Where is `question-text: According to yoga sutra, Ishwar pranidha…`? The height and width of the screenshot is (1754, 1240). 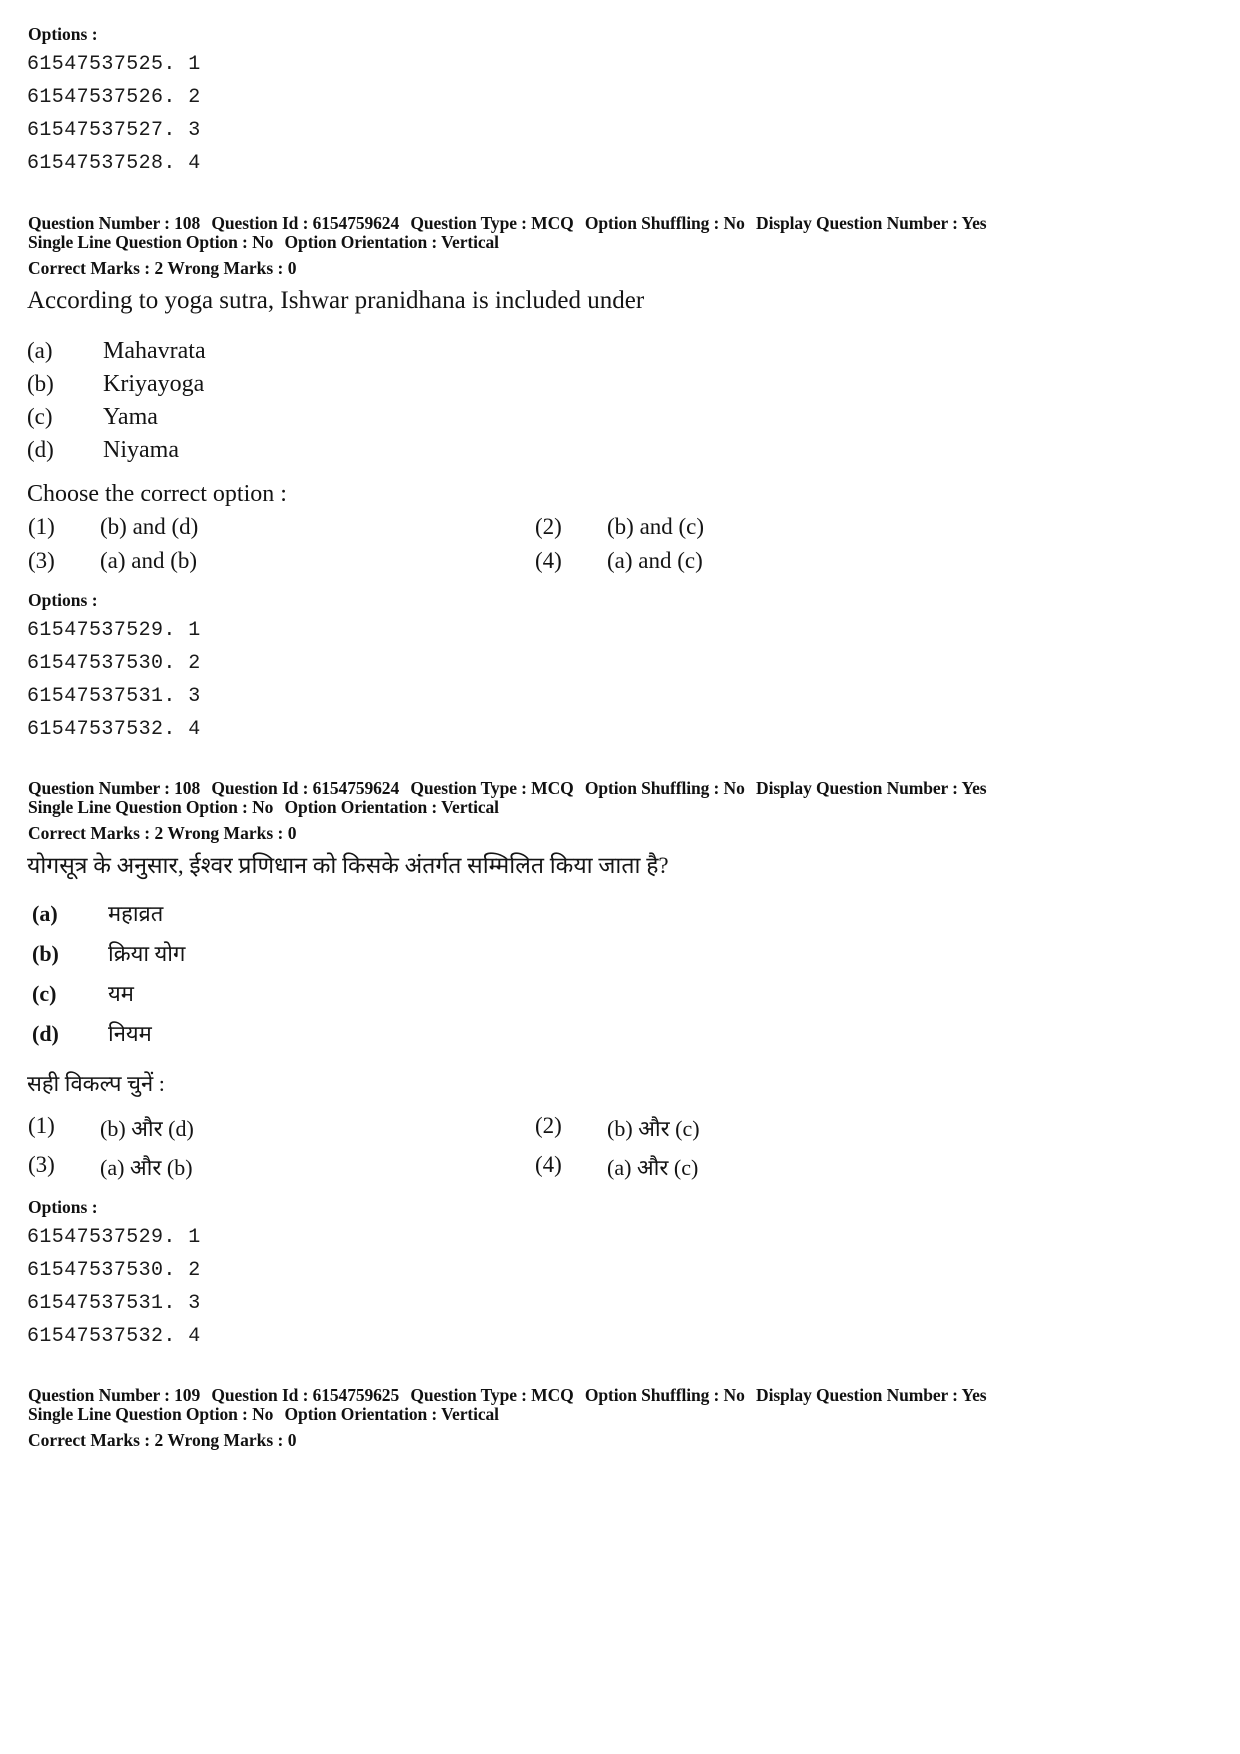 question-text: According to yoga sutra, Ishwar pranidha… is located at coordinates (336, 300).